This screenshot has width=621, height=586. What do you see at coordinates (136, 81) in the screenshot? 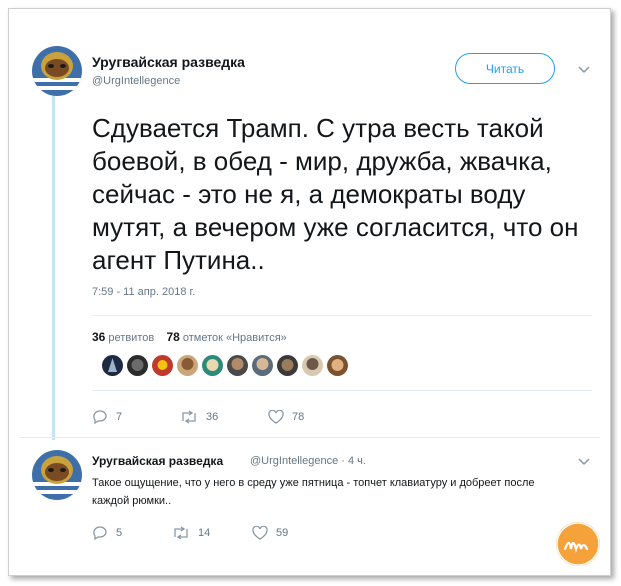
I see `author-handle: @UrgIntellegence` at bounding box center [136, 81].